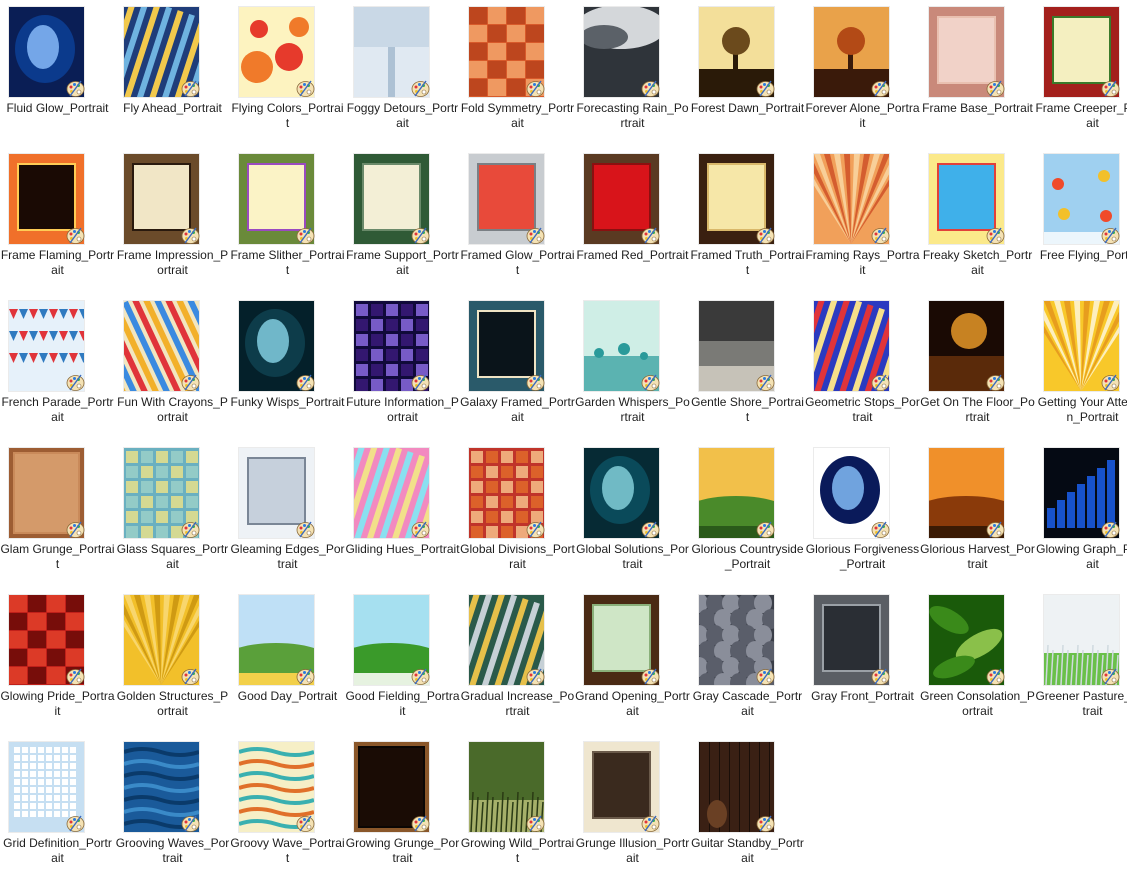 The height and width of the screenshot is (882, 1127). What do you see at coordinates (172, 220) in the screenshot?
I see `theme-item: Frame Impression_Portrait` at bounding box center [172, 220].